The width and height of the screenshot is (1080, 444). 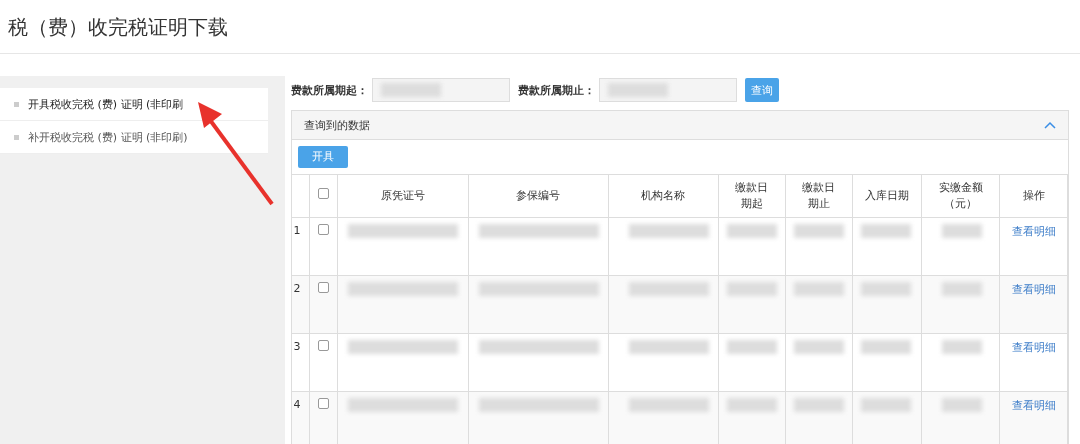 I want to click on filter-label: 费款所属期起：, so click(x=329, y=90).